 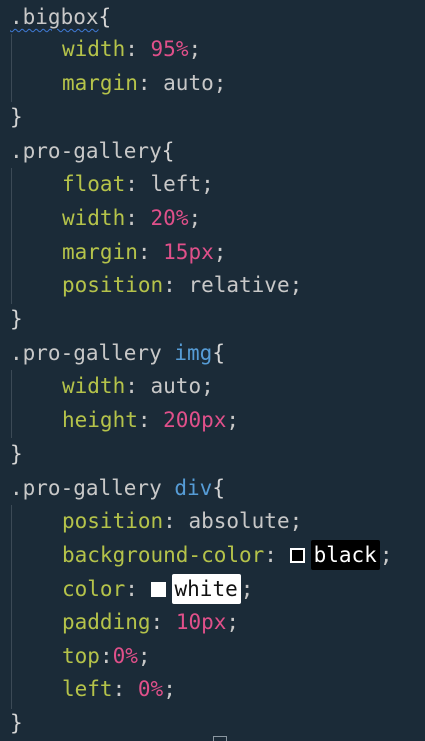 I want to click on property: height, so click(x=100, y=420).